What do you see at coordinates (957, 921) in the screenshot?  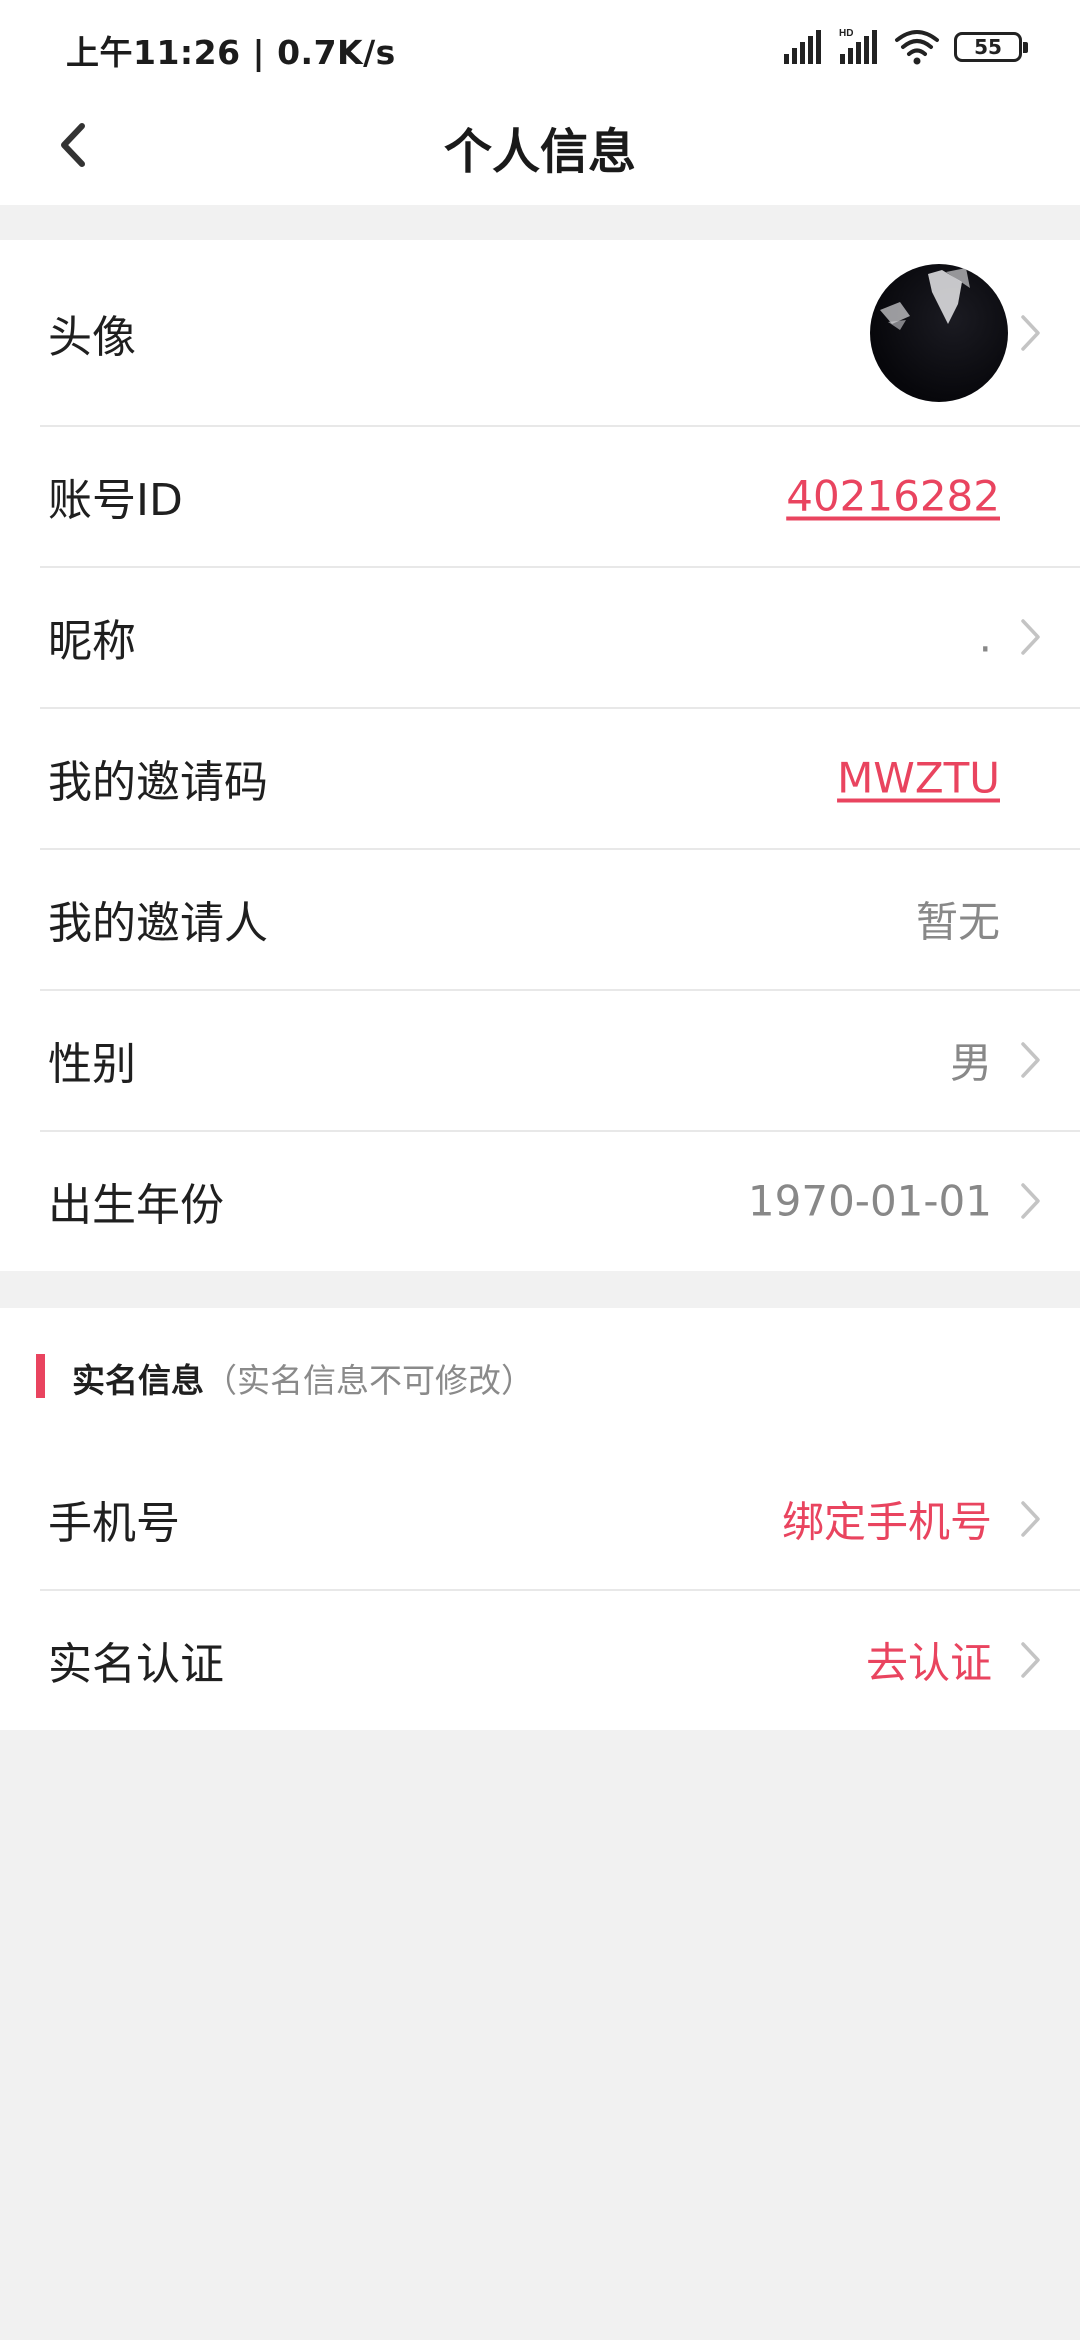 I see `inviter-value: 暂无` at bounding box center [957, 921].